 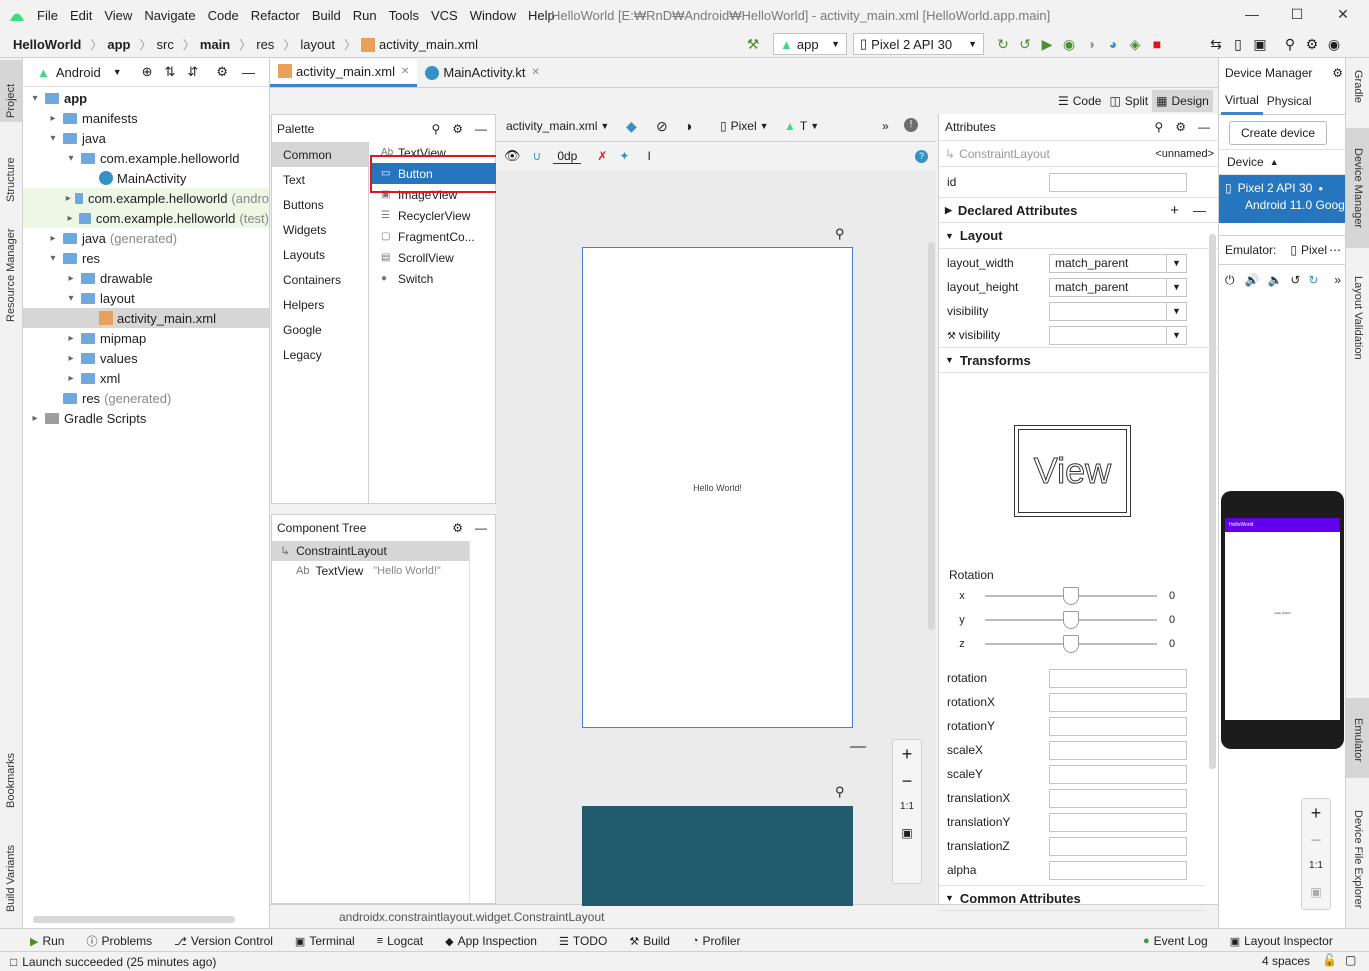 I want to click on design-mode-button: ▦ Design, so click(x=1182, y=101).